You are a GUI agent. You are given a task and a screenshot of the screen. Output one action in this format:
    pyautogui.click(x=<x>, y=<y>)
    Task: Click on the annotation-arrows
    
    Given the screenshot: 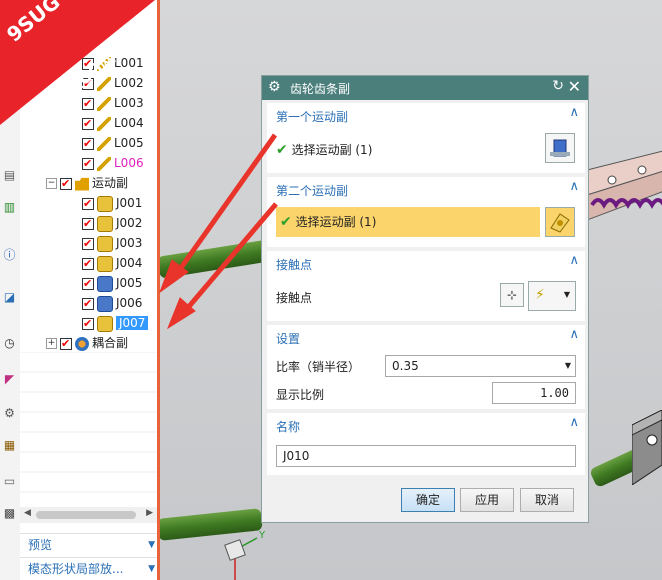 What is the action you would take?
    pyautogui.click(x=218, y=231)
    